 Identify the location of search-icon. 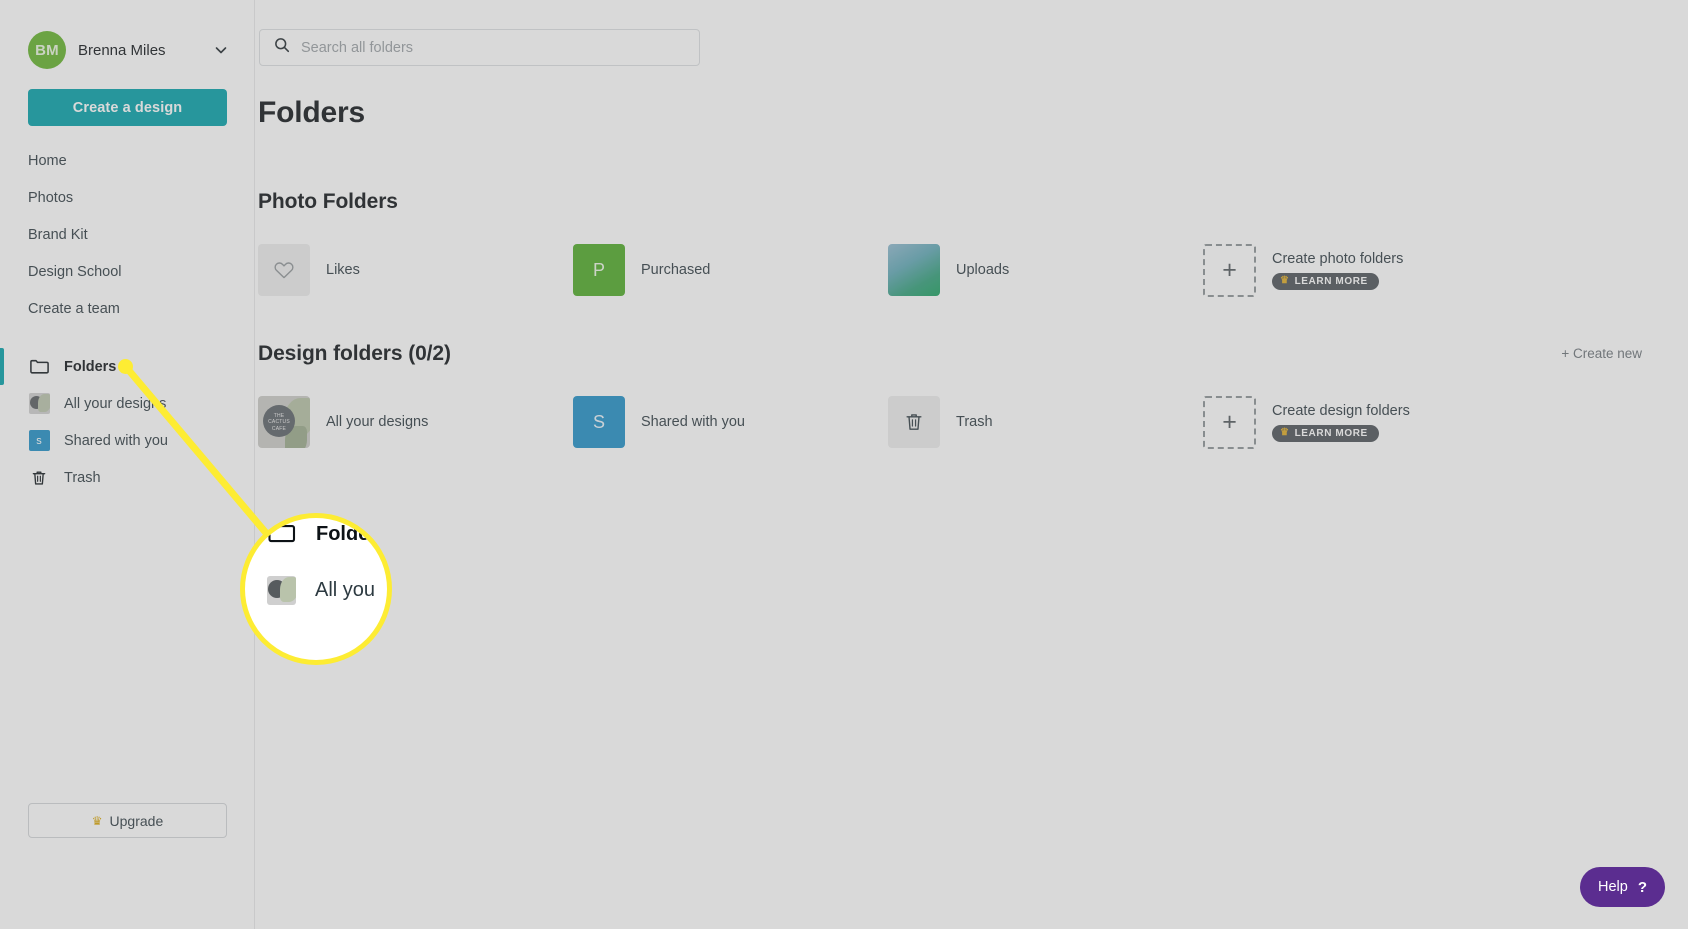
(282, 47).